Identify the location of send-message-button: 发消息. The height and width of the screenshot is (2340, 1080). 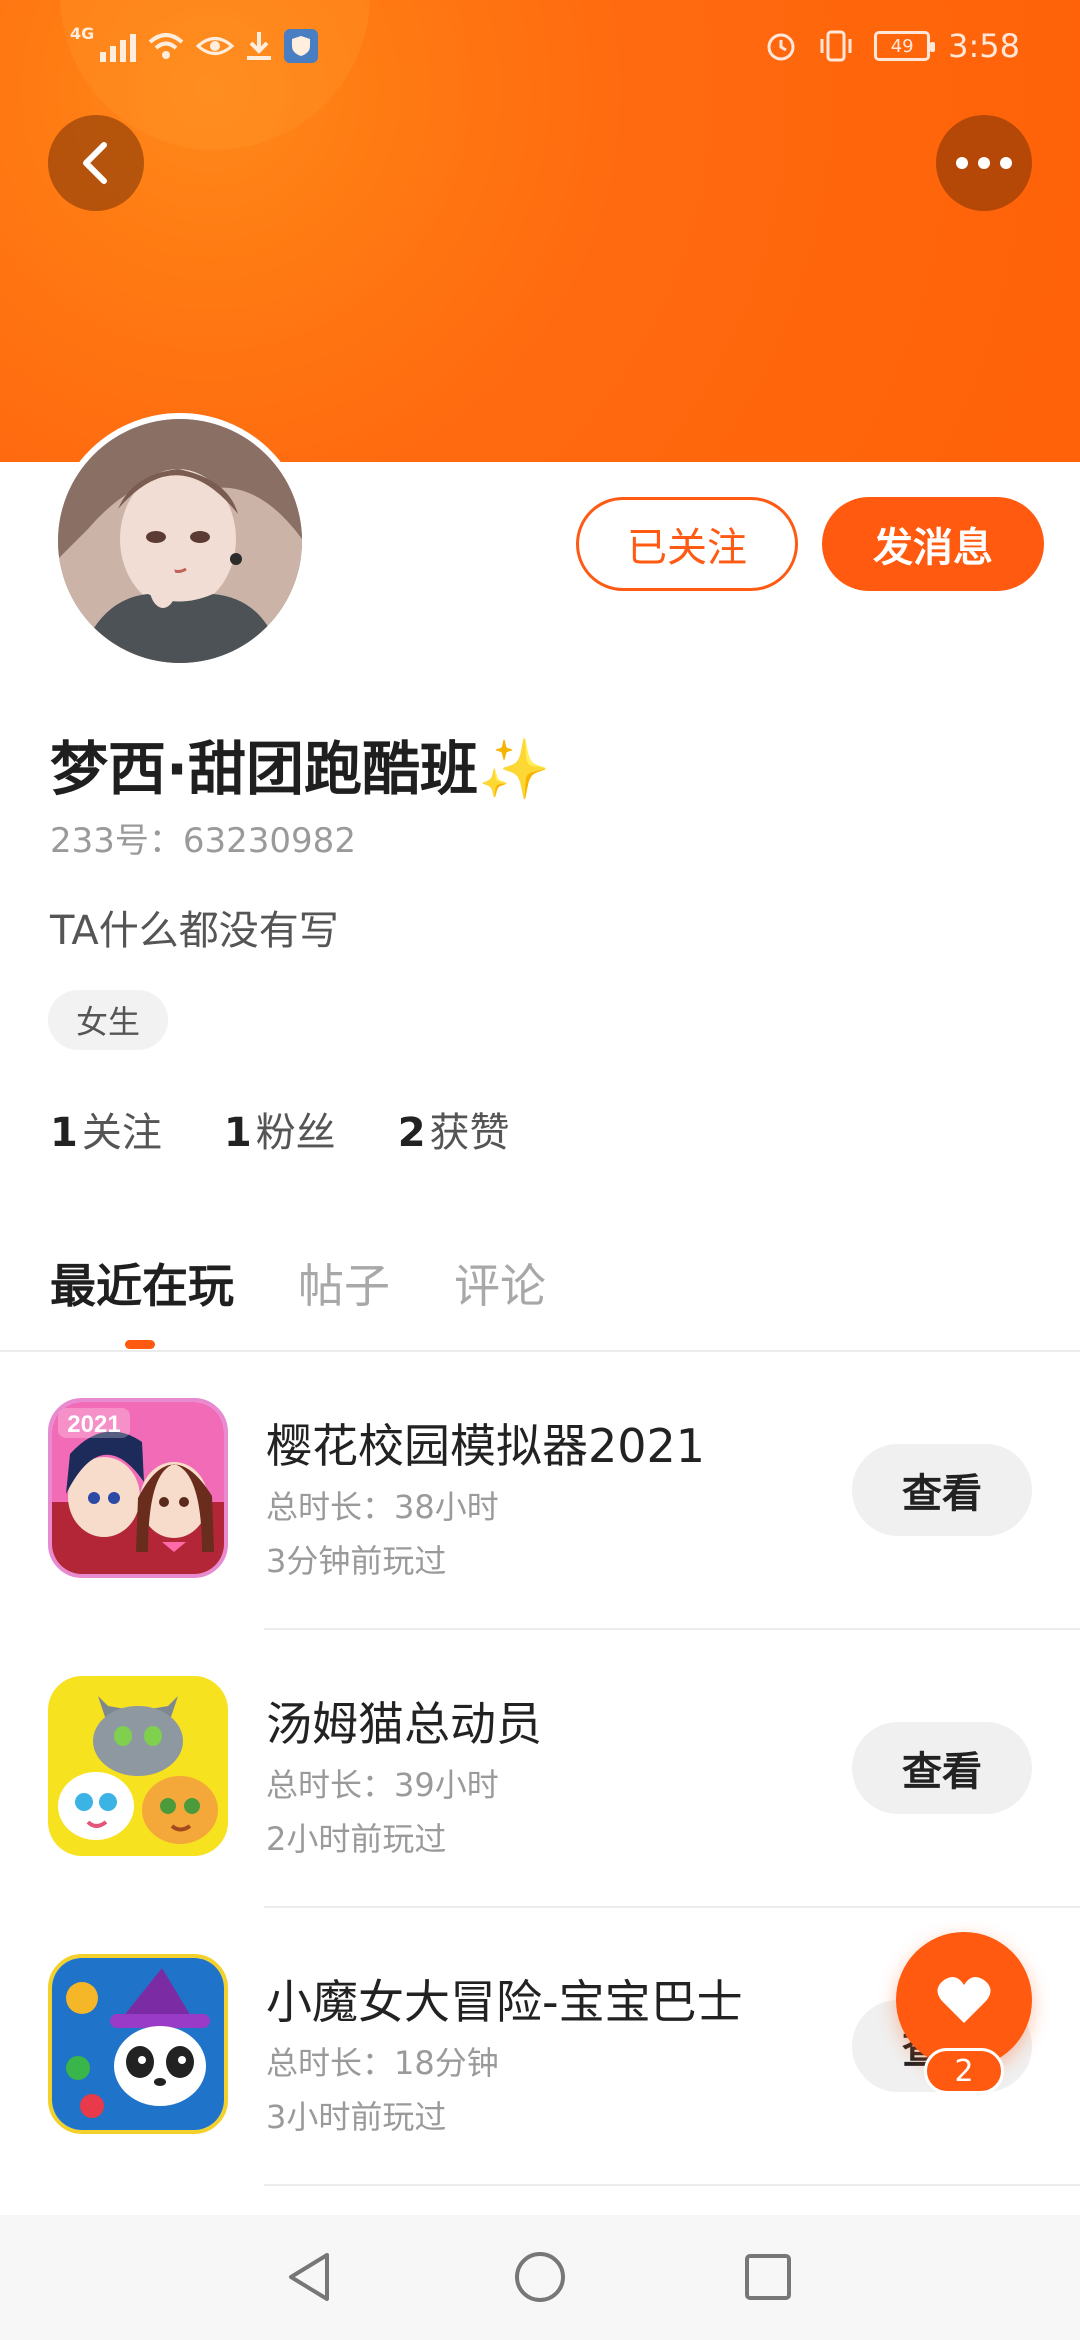
(933, 544).